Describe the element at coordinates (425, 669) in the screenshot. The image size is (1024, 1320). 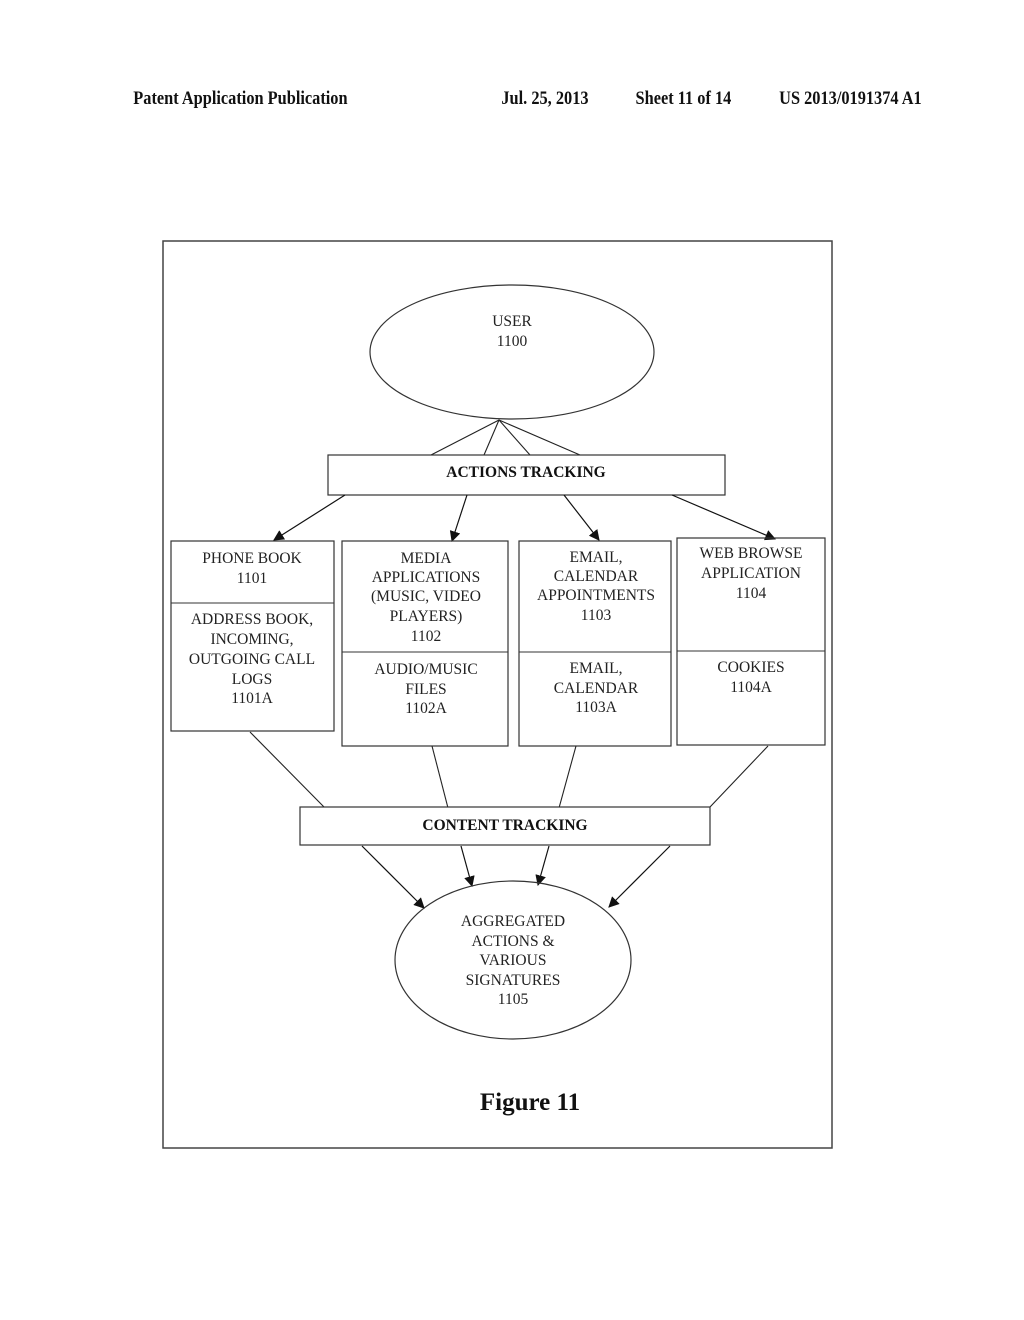
I see `box-text: AUDIO/MUSIC` at that location.